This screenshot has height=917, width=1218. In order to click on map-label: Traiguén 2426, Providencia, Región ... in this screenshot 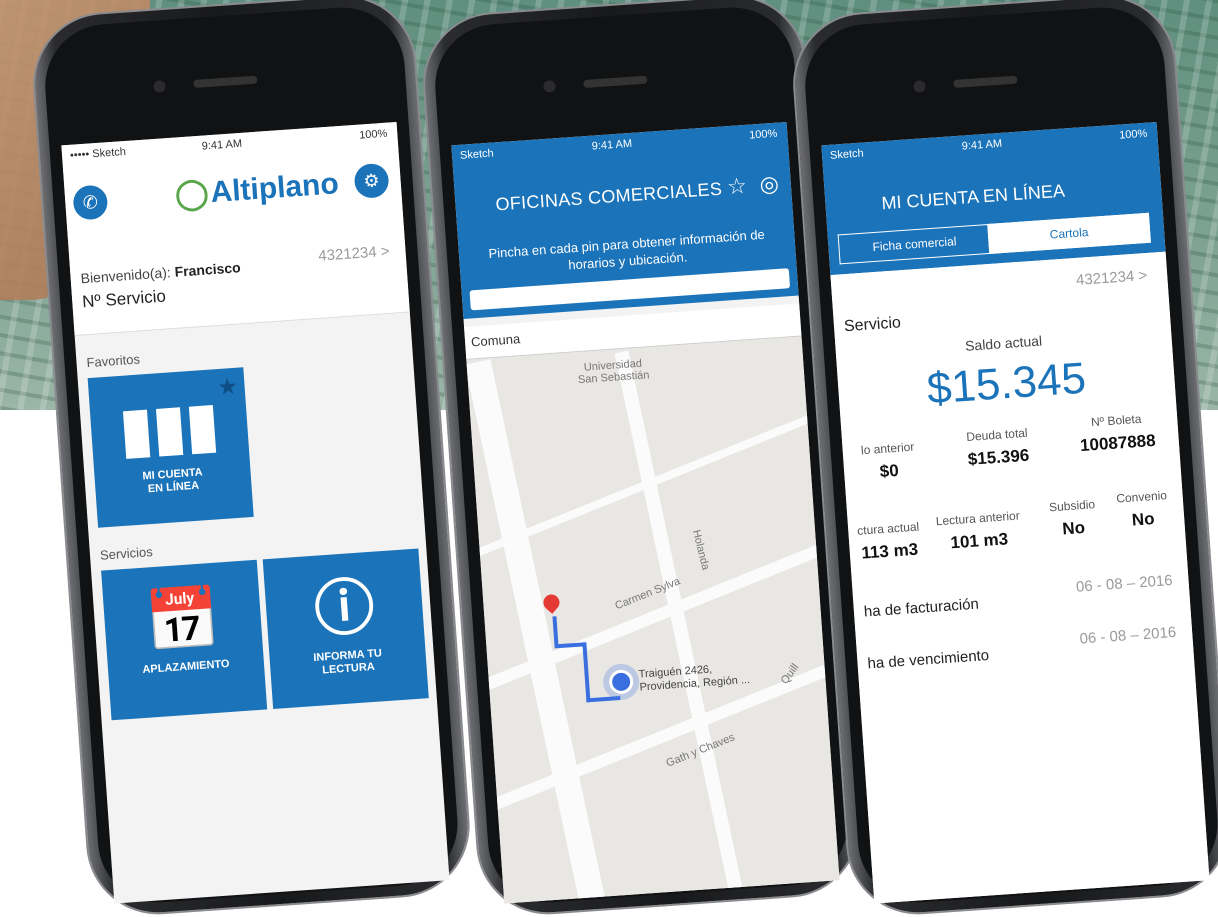, I will do `click(694, 678)`.